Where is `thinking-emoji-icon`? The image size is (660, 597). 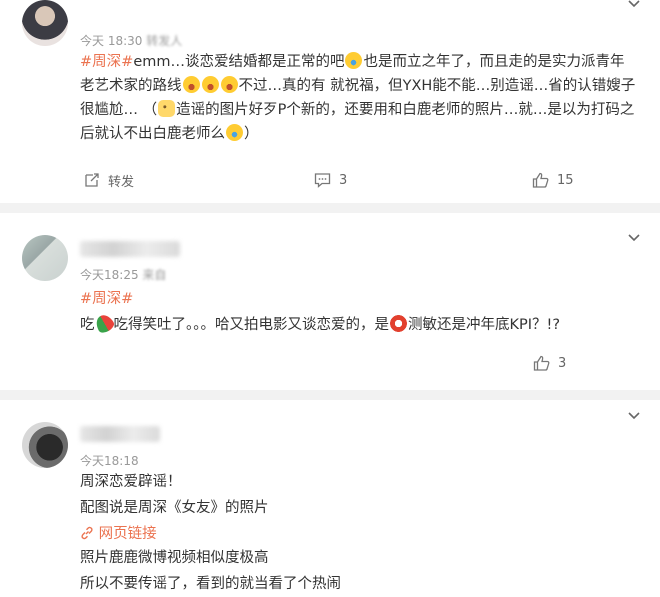 thinking-emoji-icon is located at coordinates (167, 108).